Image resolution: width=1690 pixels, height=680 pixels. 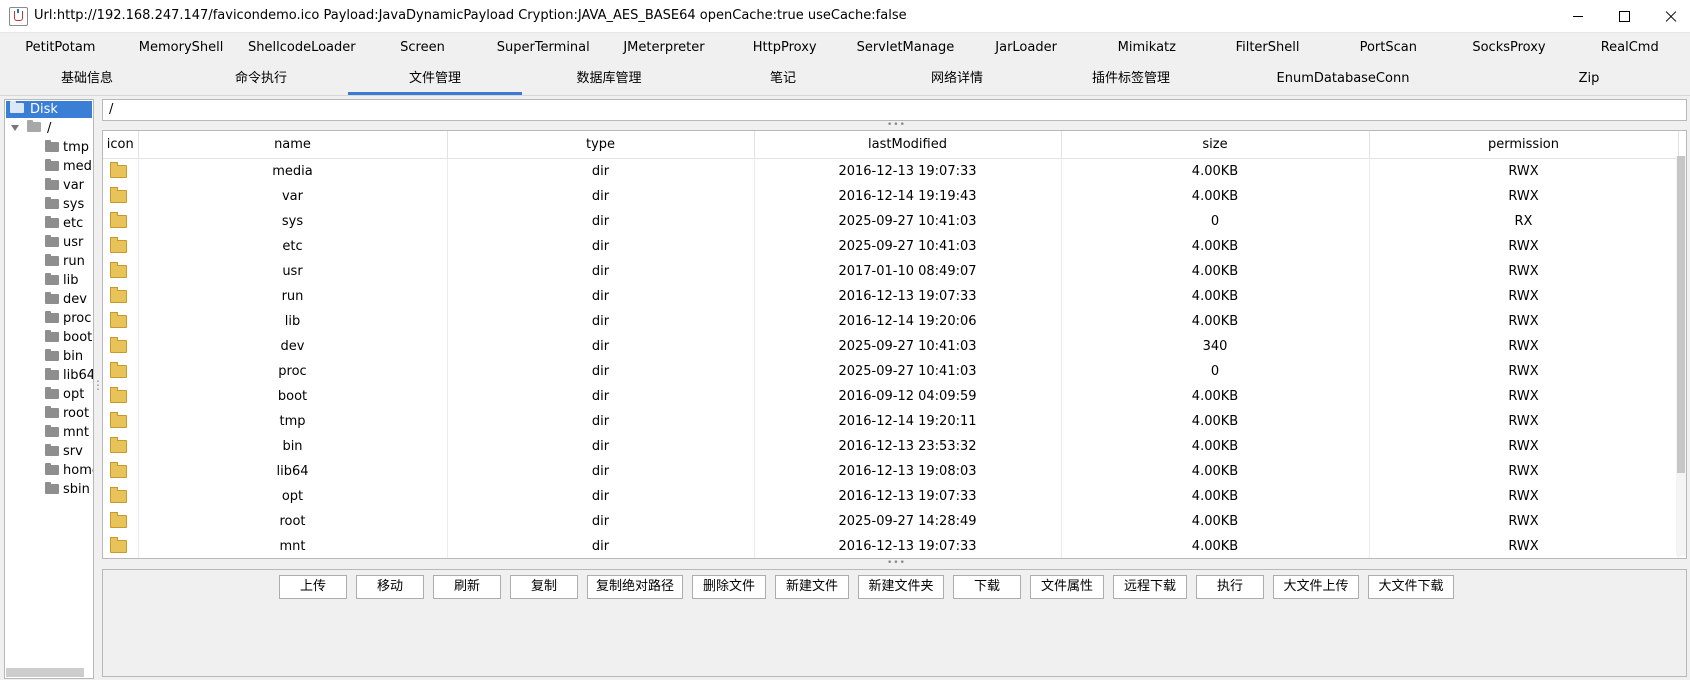 I want to click on cell-permission: RX, so click(x=1524, y=221).